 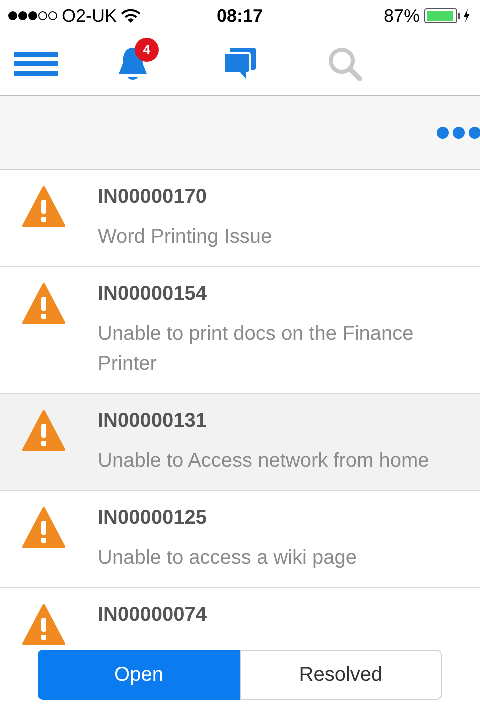 I want to click on wifi-icon, so click(x=131, y=16).